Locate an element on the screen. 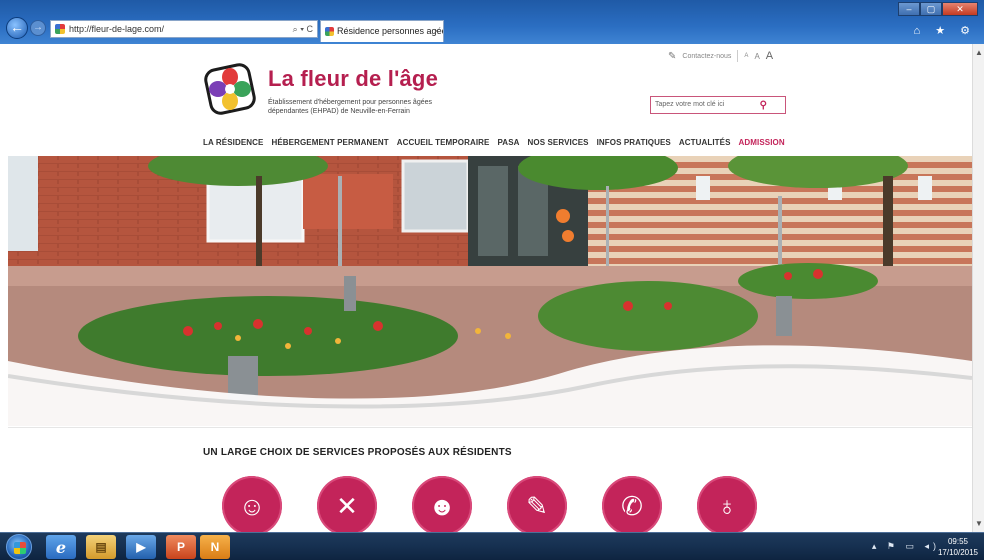 The height and width of the screenshot is (560, 984). favicon-icon is located at coordinates (60, 29).